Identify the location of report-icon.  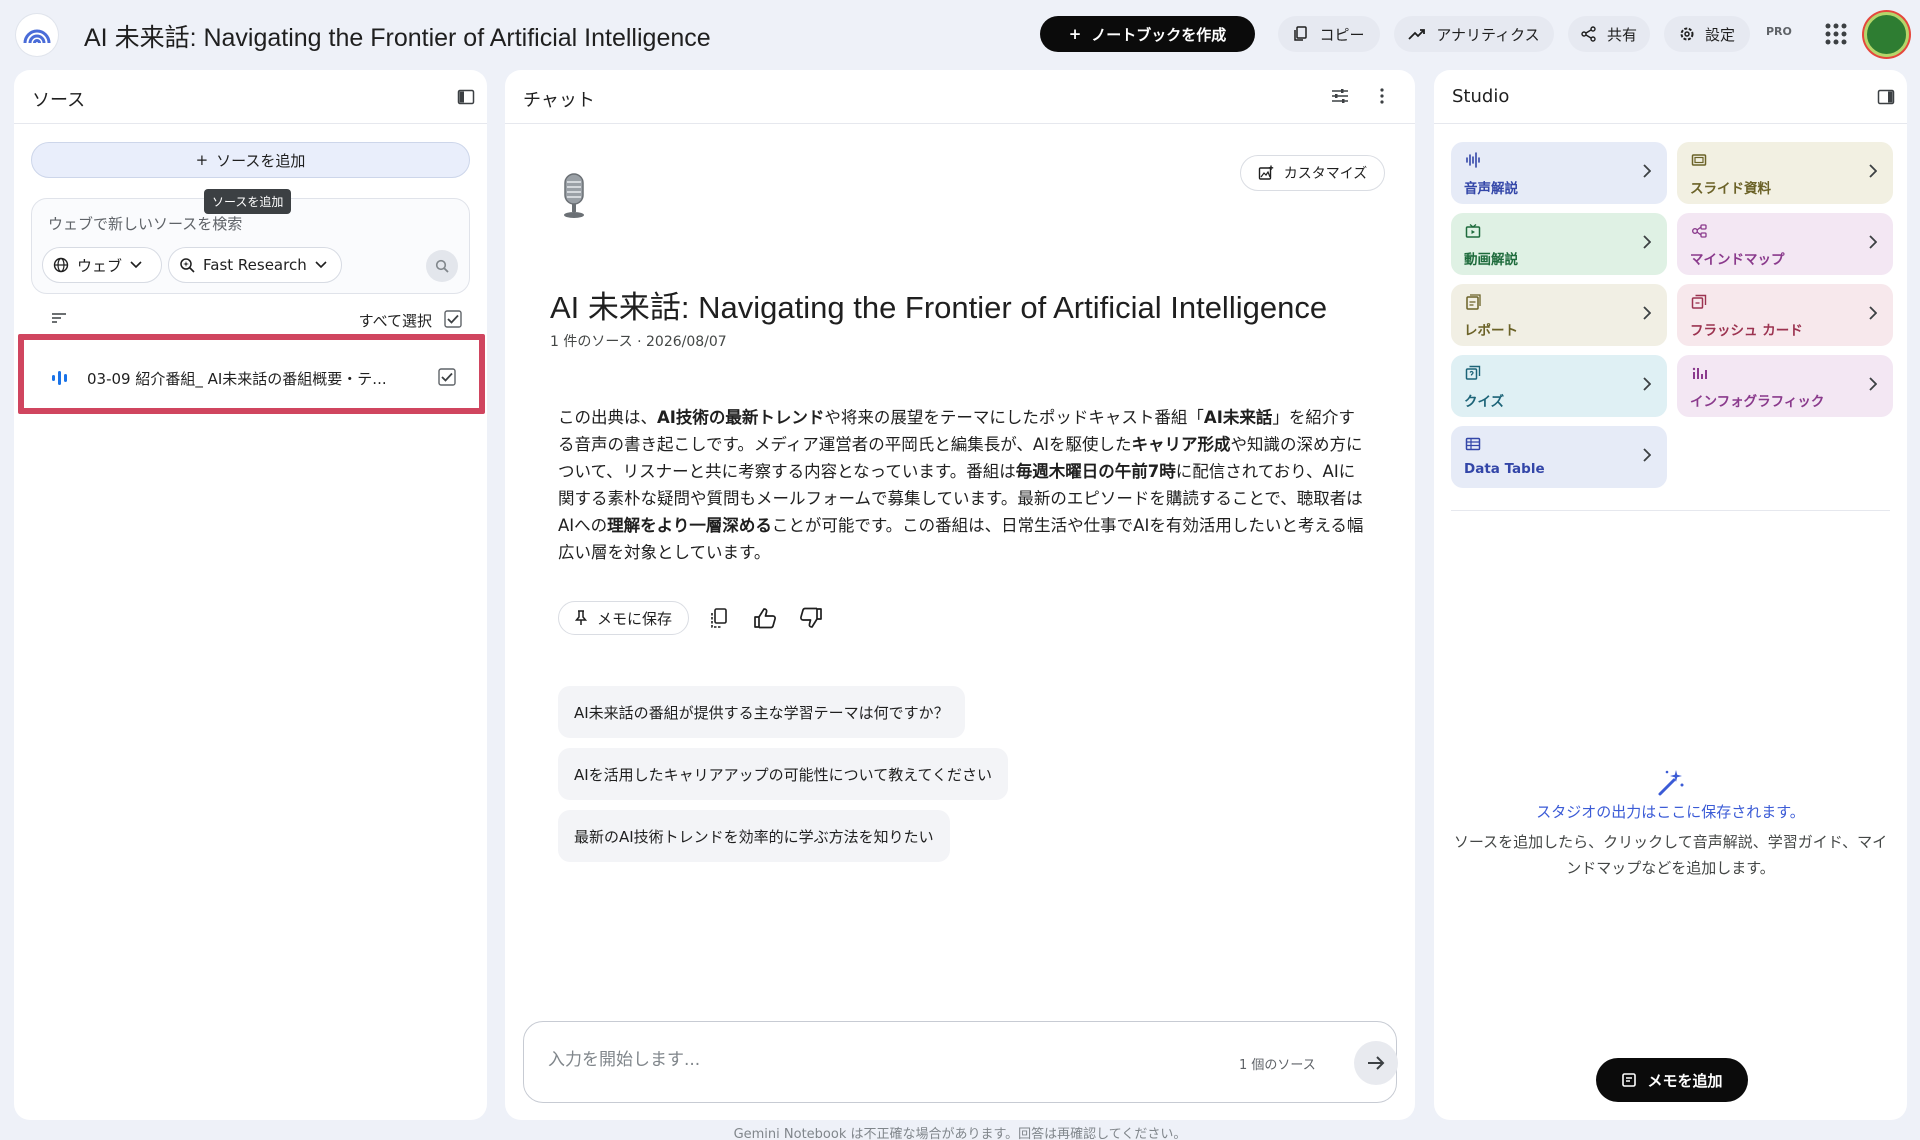
(1473, 302).